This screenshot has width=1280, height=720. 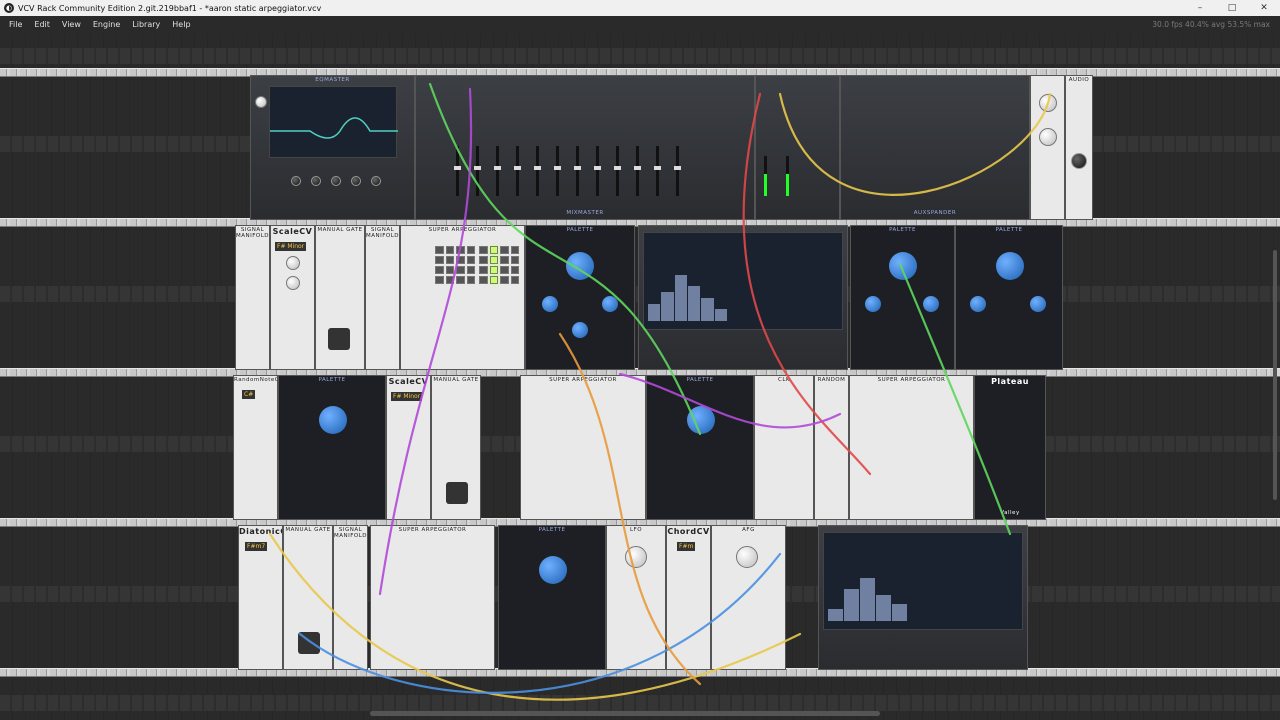 I want to click on rate-knob, so click(x=636, y=557).